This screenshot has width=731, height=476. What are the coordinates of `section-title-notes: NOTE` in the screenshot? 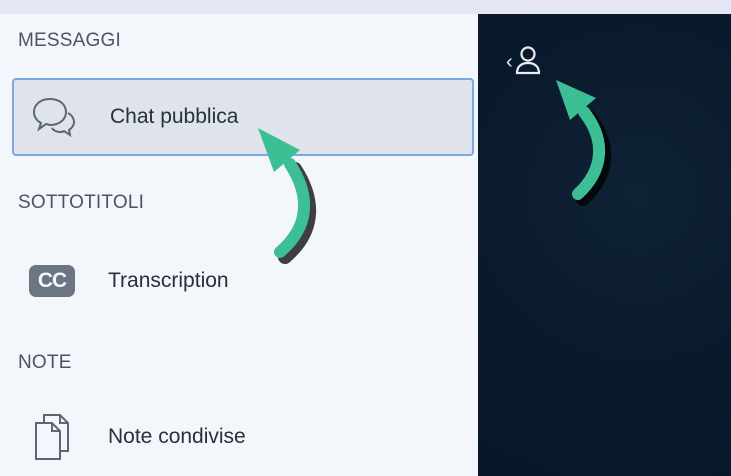 It's located at (45, 362).